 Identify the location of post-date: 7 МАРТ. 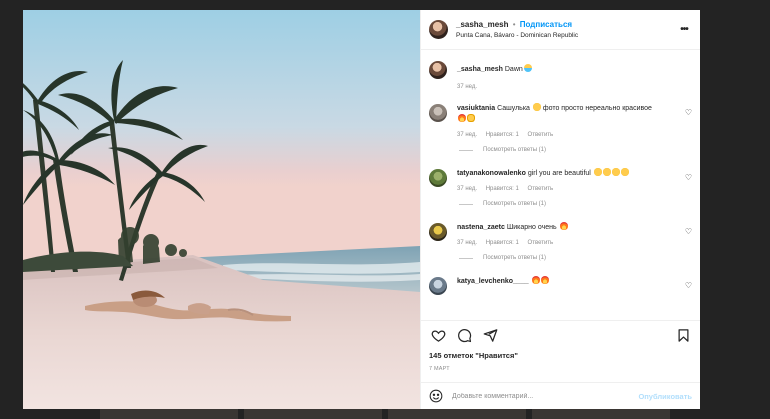
(560, 372).